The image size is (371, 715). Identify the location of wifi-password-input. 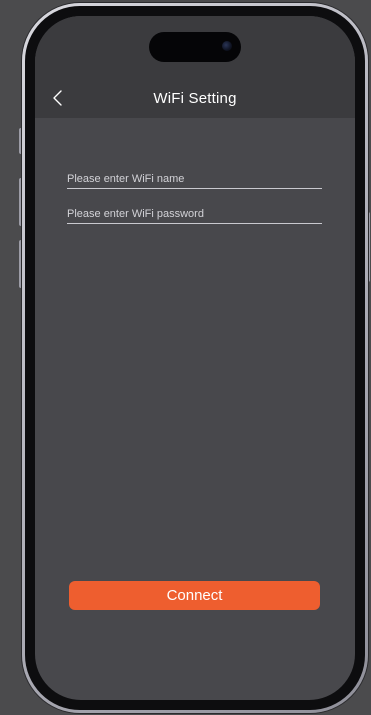
(194, 215).